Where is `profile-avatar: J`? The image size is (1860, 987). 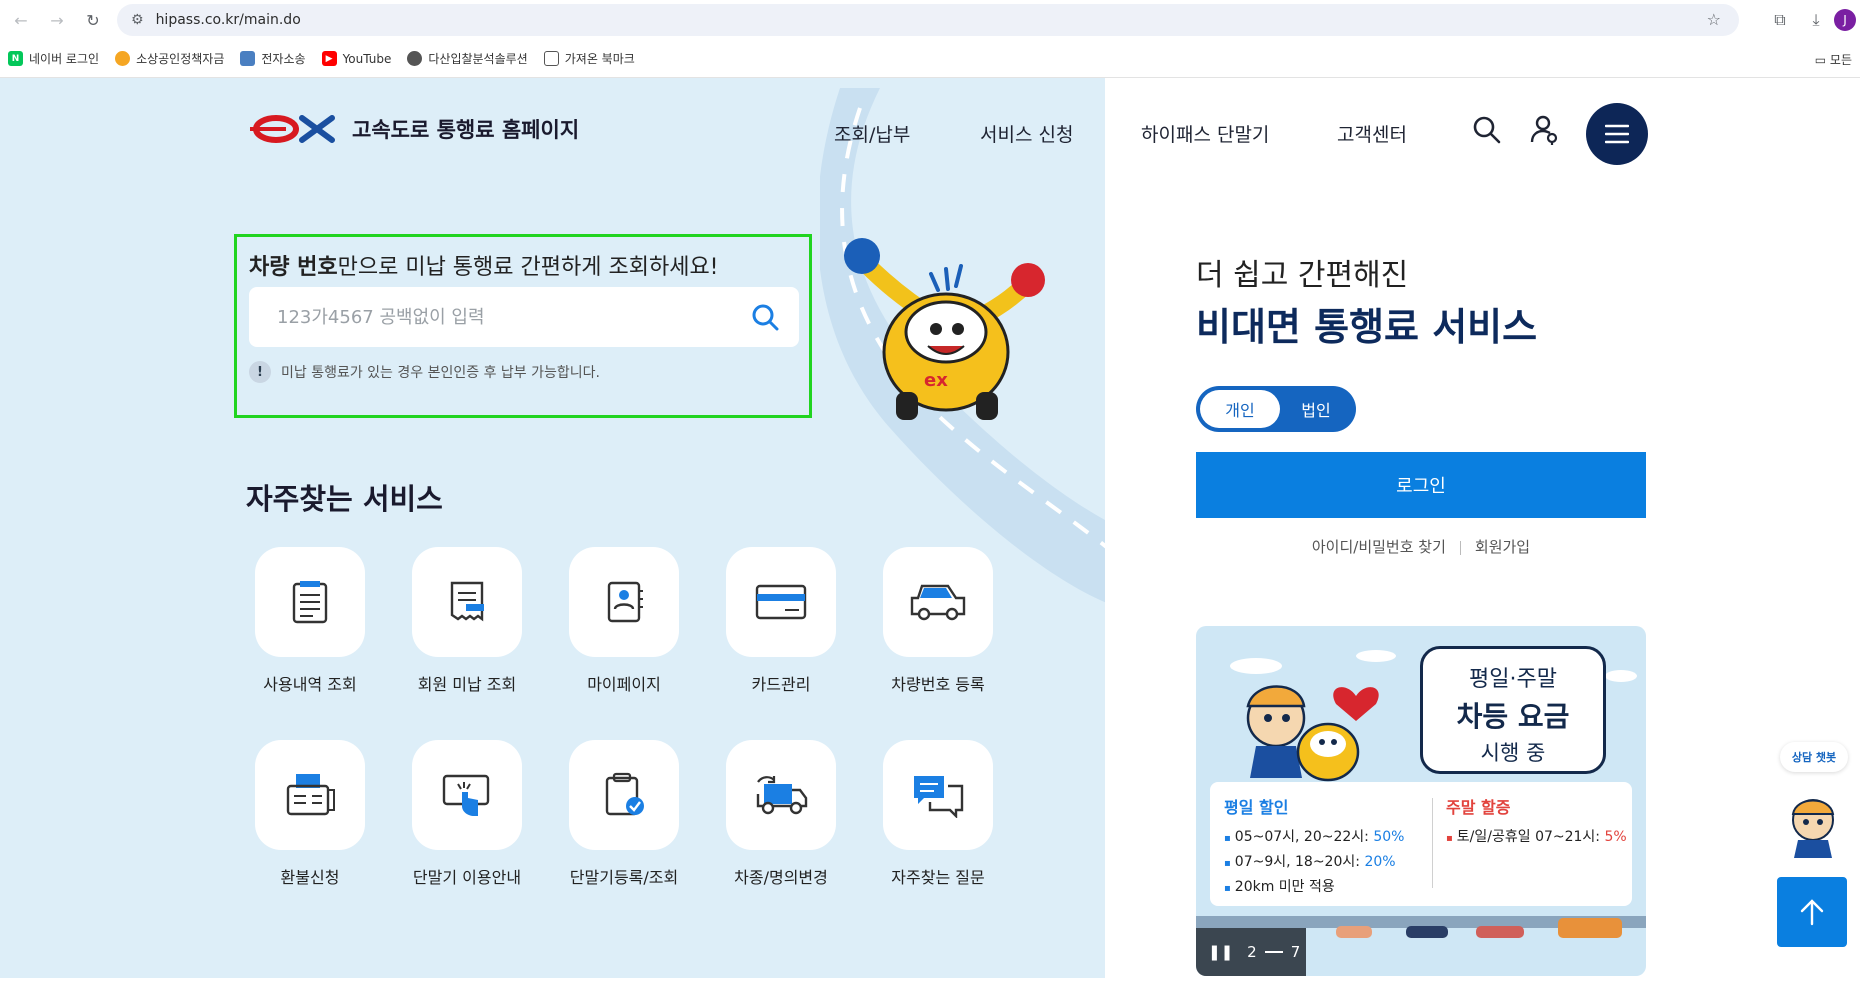
profile-avatar: J is located at coordinates (1845, 20).